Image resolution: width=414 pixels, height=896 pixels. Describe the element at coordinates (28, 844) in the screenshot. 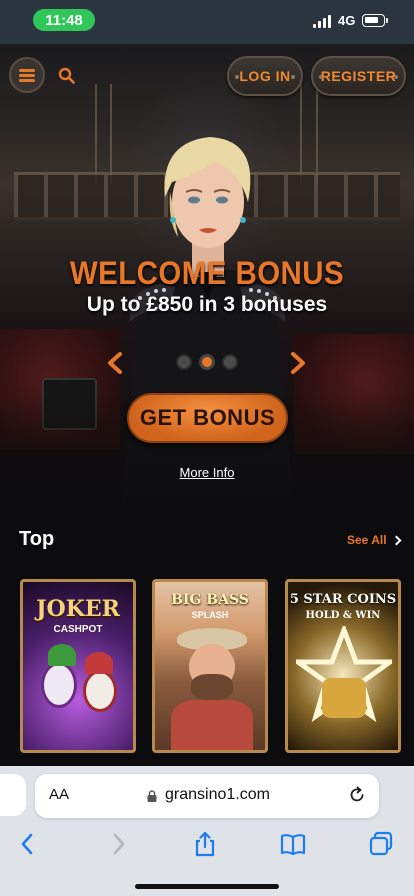

I see `back-icon` at that location.